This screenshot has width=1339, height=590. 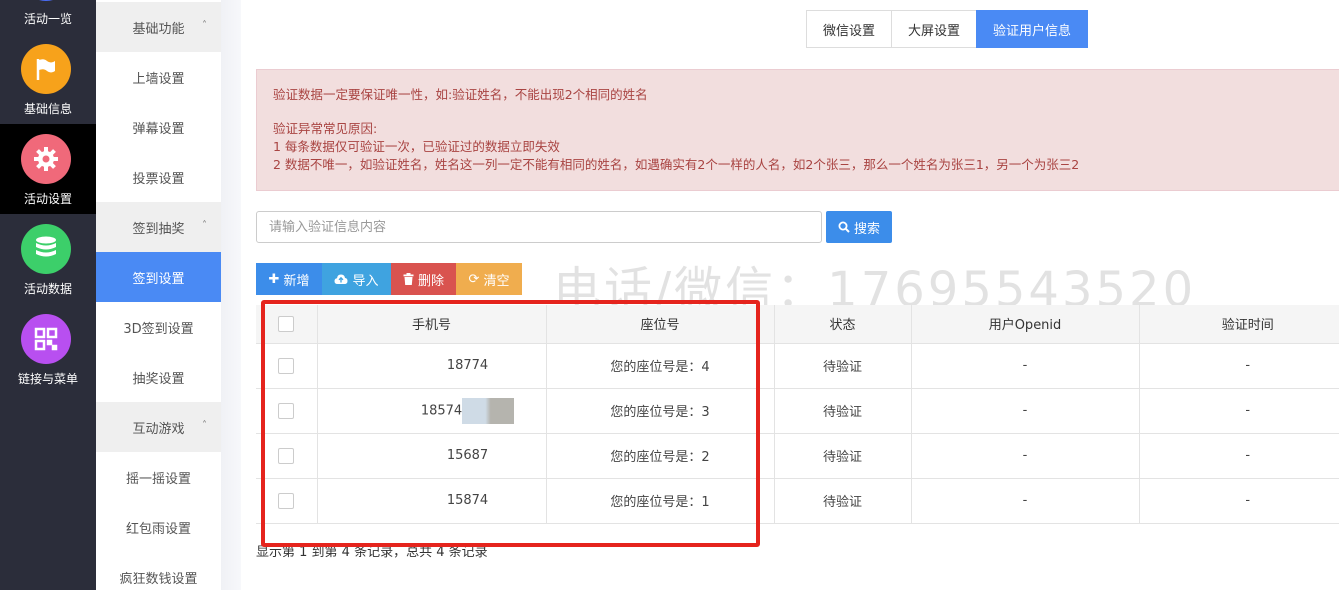 I want to click on qrcode-icon, so click(x=46, y=339).